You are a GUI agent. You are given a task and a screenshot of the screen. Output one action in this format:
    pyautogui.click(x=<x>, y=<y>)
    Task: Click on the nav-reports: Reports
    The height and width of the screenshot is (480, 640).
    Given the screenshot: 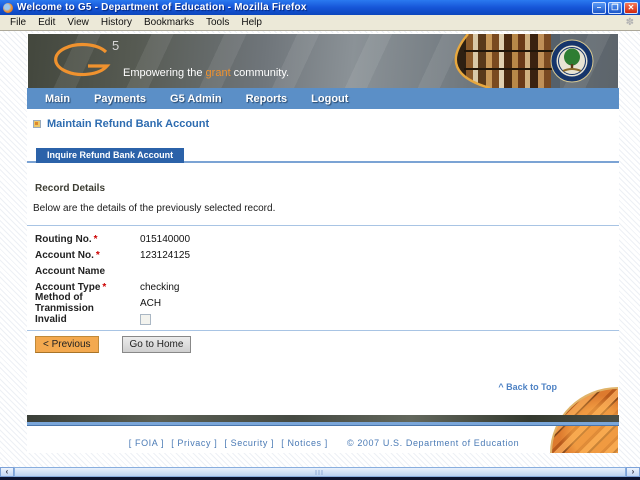 What is the action you would take?
    pyautogui.click(x=267, y=99)
    